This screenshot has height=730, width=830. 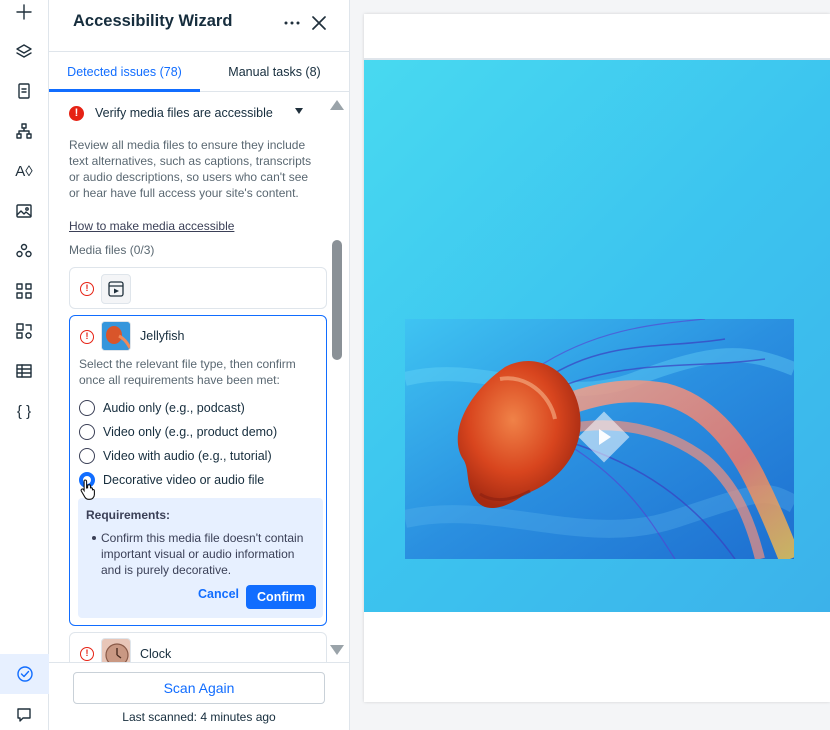 I want to click on radio-label: Video with audio (e.g., tutorial), so click(x=187, y=456).